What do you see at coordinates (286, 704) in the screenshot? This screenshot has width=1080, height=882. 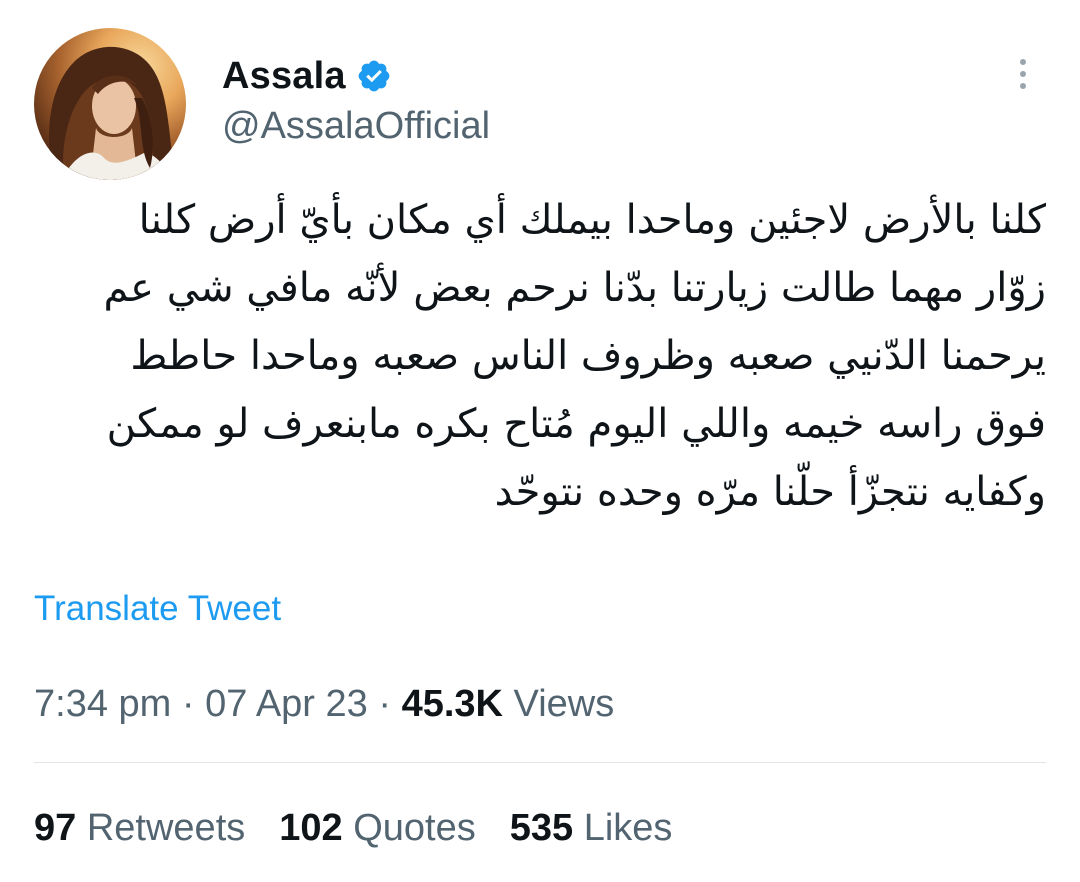 I see `tweet-date: 07 Apr 23` at bounding box center [286, 704].